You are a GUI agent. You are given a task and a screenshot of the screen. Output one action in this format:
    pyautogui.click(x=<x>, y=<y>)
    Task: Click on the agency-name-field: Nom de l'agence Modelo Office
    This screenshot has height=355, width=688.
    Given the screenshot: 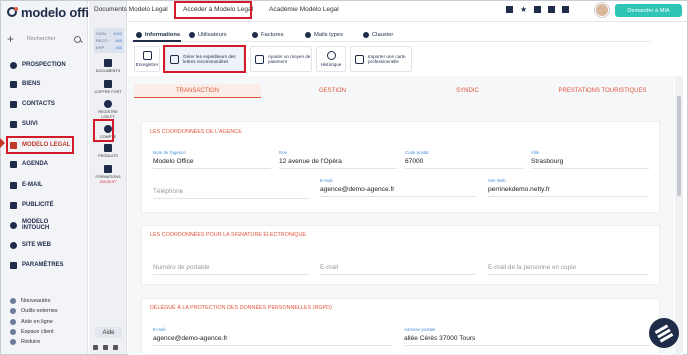 What is the action you would take?
    pyautogui.click(x=212, y=159)
    